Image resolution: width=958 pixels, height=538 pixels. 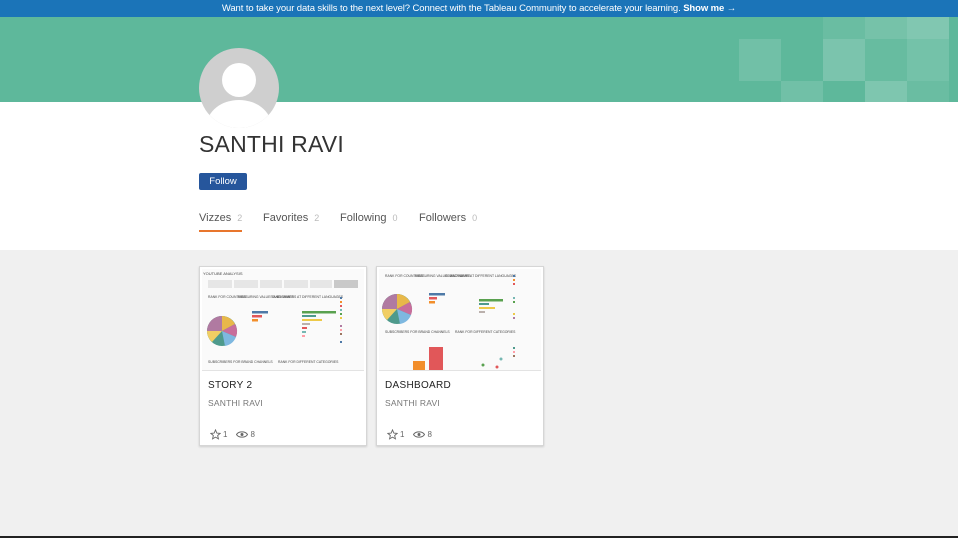 What do you see at coordinates (223, 181) in the screenshot?
I see `follow-button: Follow` at bounding box center [223, 181].